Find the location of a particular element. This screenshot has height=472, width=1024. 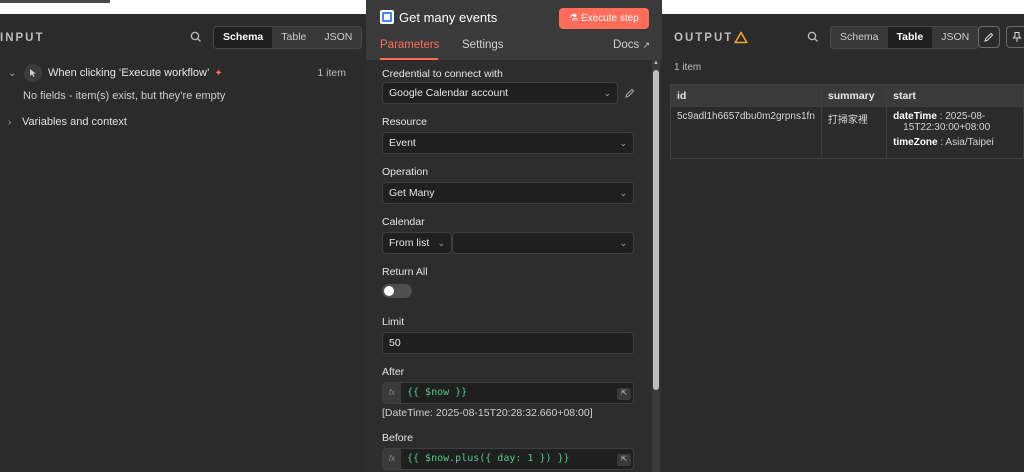

operation-label: Operation is located at coordinates (405, 172).